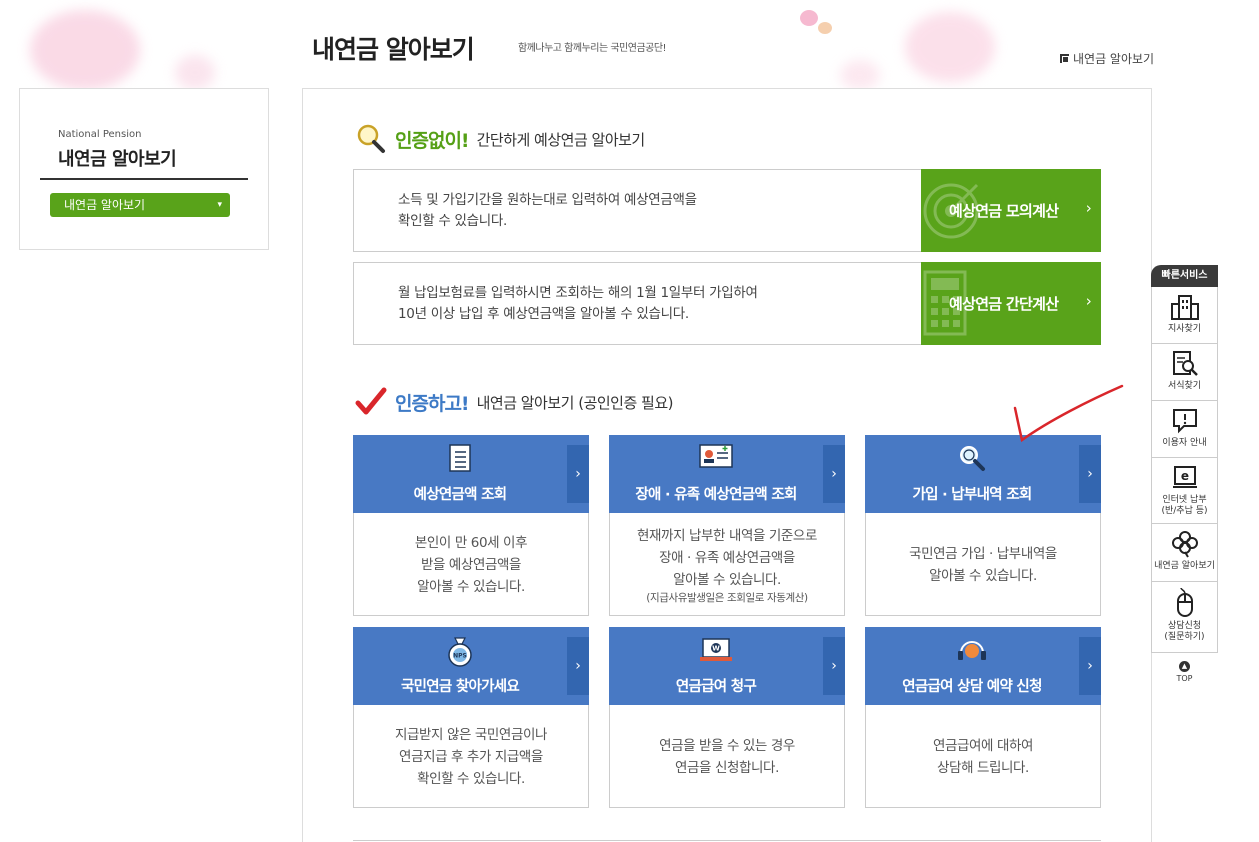 Image resolution: width=1259 pixels, height=842 pixels. Describe the element at coordinates (1184, 666) in the screenshot. I see `arrow-up-icon: ▲` at that location.